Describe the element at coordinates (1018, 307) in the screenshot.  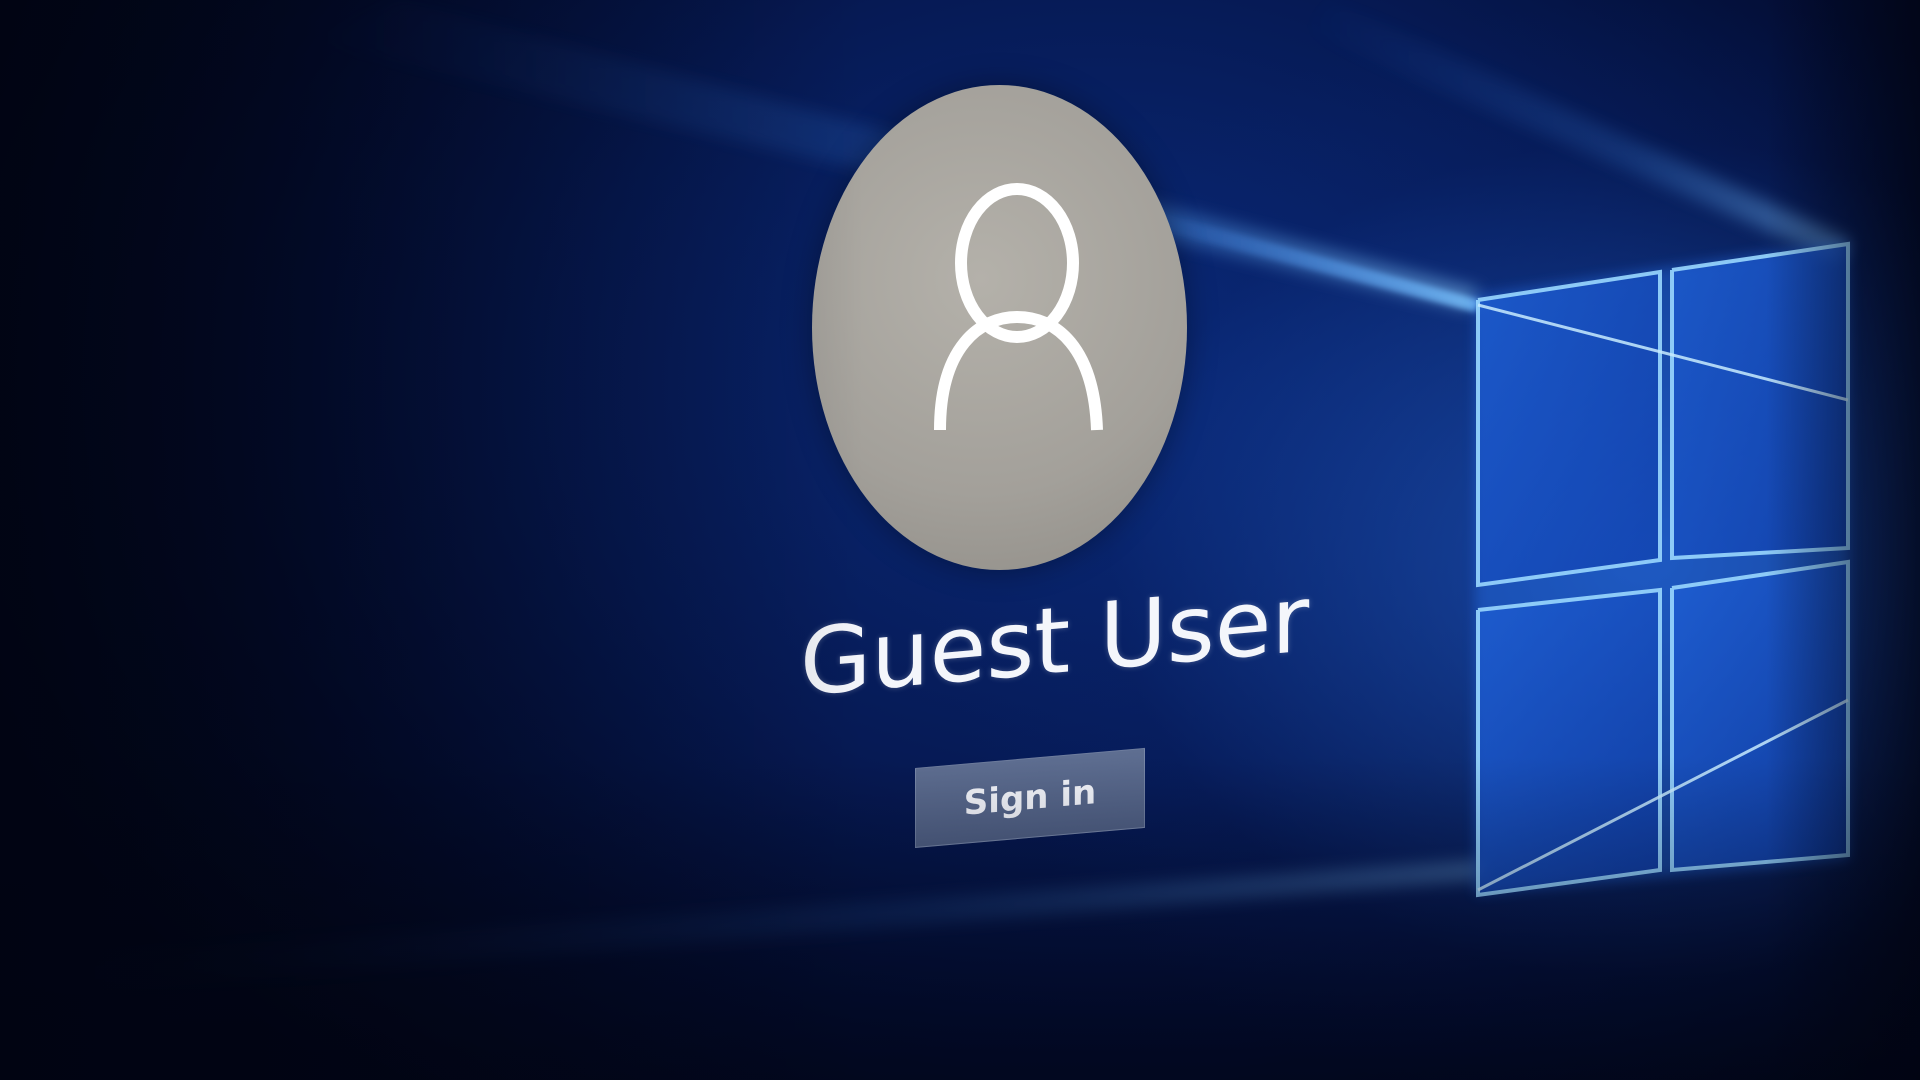
I see `user-silhouette-icon` at that location.